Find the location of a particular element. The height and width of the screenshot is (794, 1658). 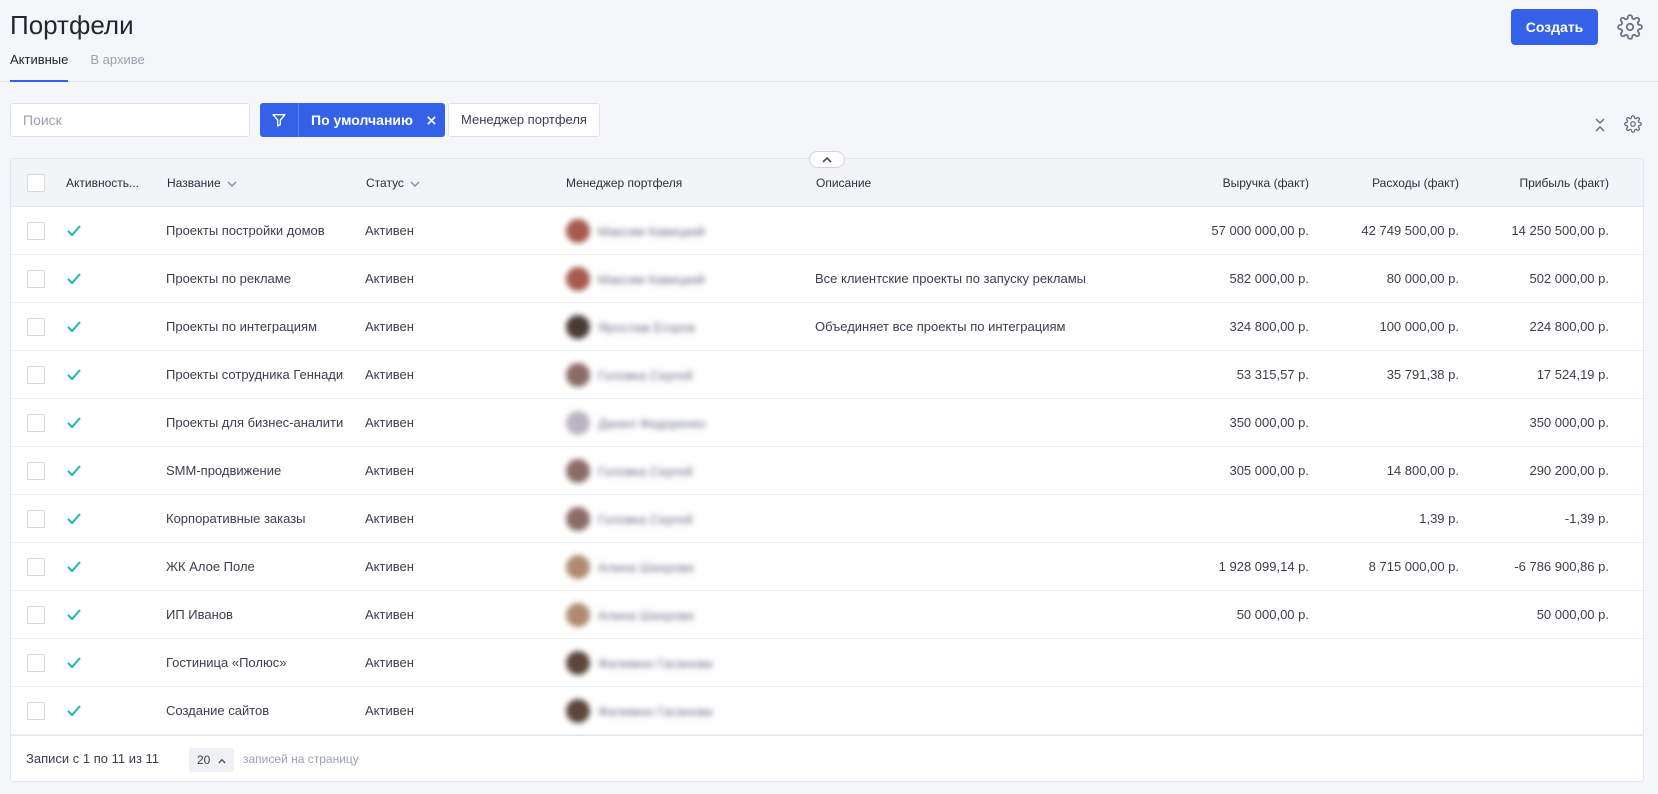

row-name: Проекты по рекламе is located at coordinates (255, 279).